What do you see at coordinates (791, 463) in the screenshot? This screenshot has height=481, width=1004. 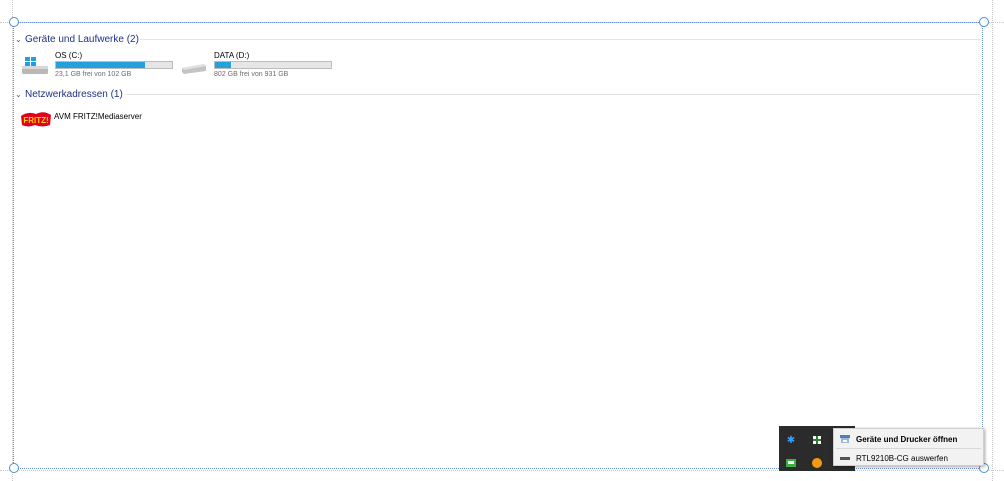 I see `network-icon` at bounding box center [791, 463].